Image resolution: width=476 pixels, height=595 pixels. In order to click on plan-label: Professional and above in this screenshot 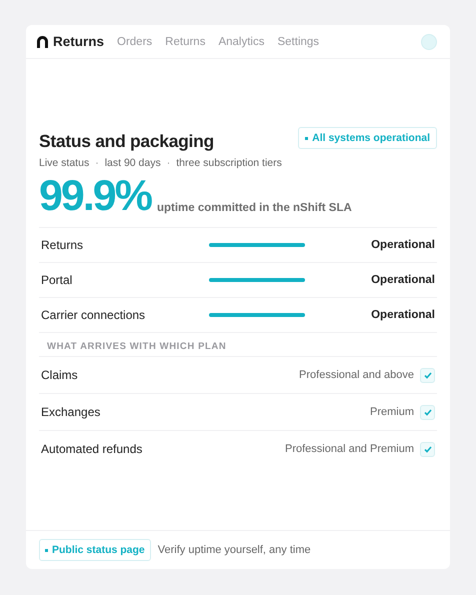, I will do `click(356, 375)`.